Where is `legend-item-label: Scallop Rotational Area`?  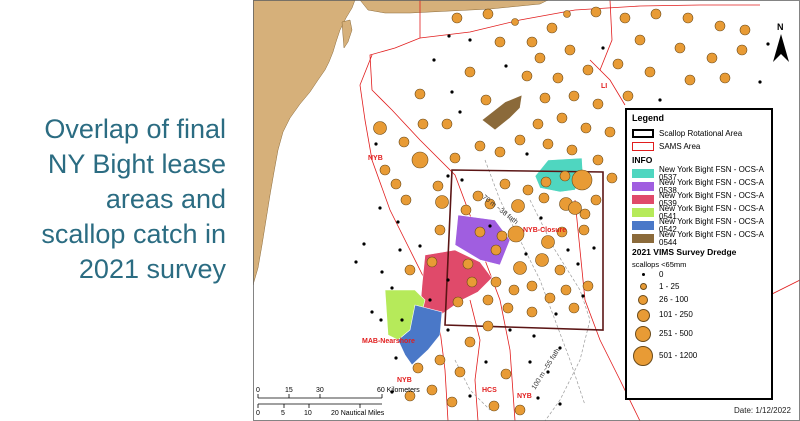
legend-item-label: Scallop Rotational Area is located at coordinates (701, 133).